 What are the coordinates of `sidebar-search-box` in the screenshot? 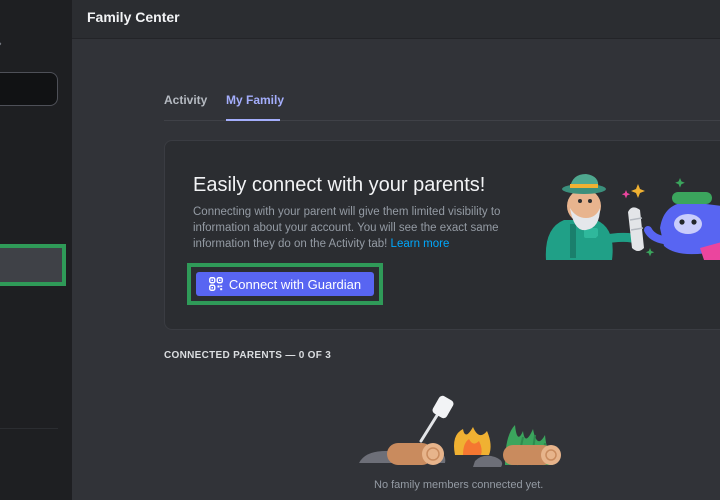 It's located at (29, 89).